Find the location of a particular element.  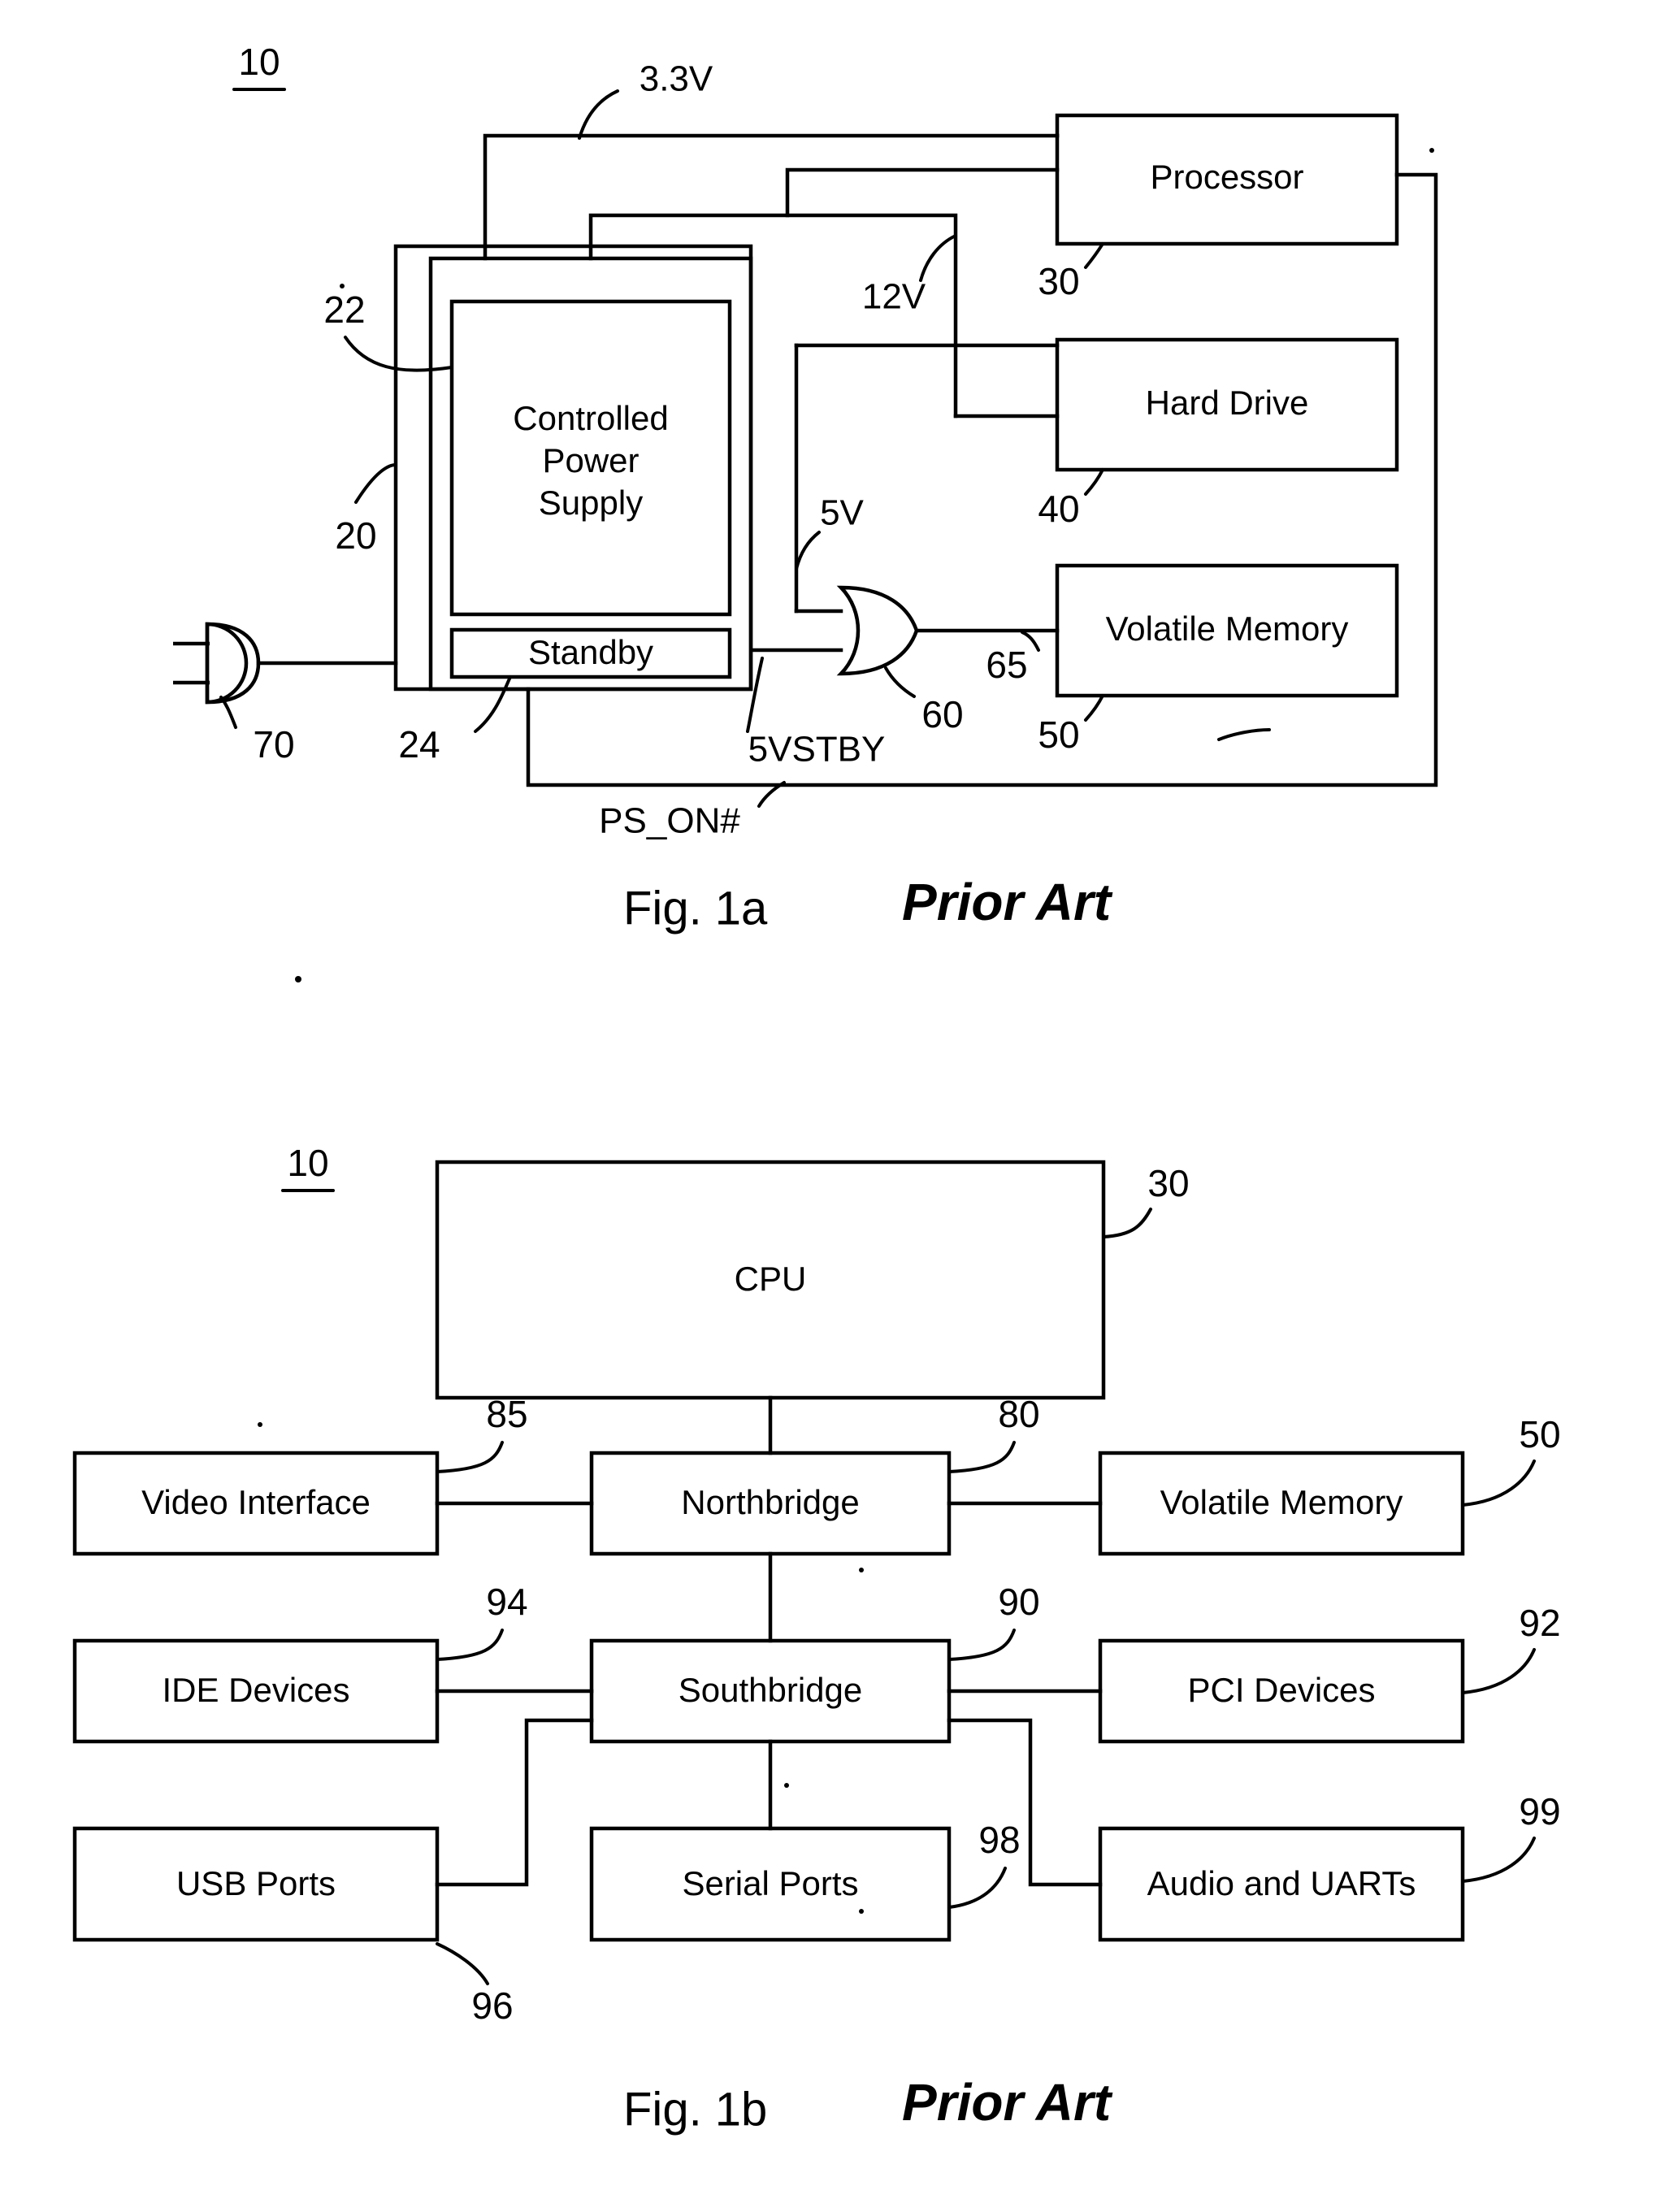

ref-94: 94 is located at coordinates (507, 1602).